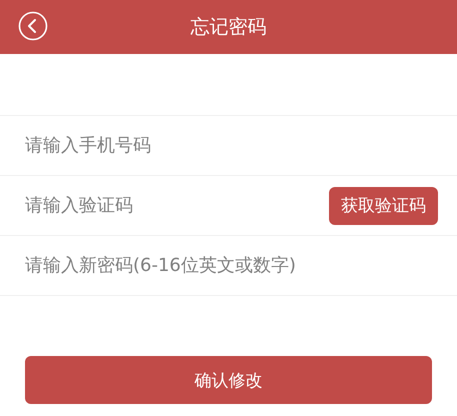 The width and height of the screenshot is (457, 416). Describe the element at coordinates (231, 265) in the screenshot. I see `input-field: 请输入新密码(6-16位英文或数字)` at that location.